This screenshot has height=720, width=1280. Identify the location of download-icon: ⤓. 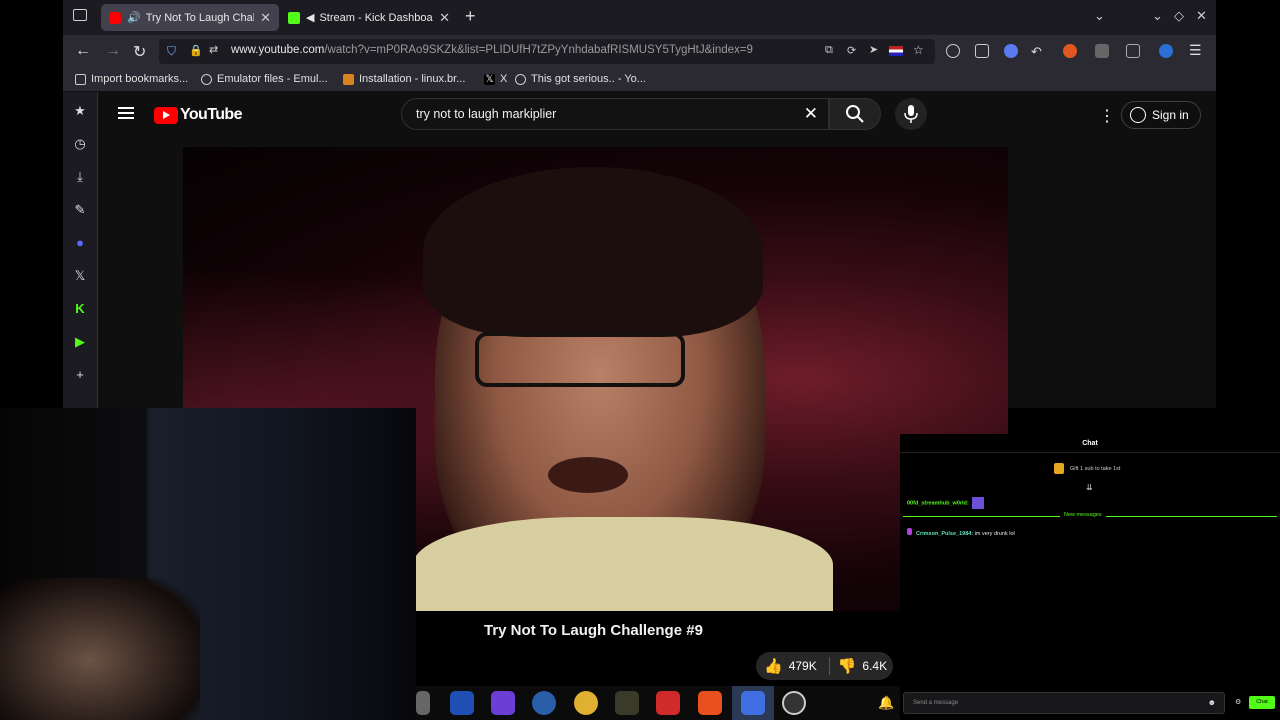
(80, 177).